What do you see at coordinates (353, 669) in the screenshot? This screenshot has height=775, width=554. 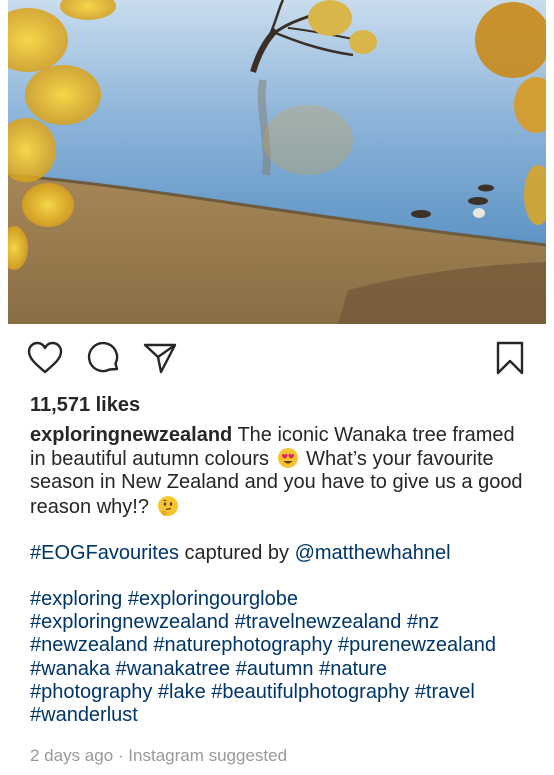 I see `hashtag-link: #nature` at bounding box center [353, 669].